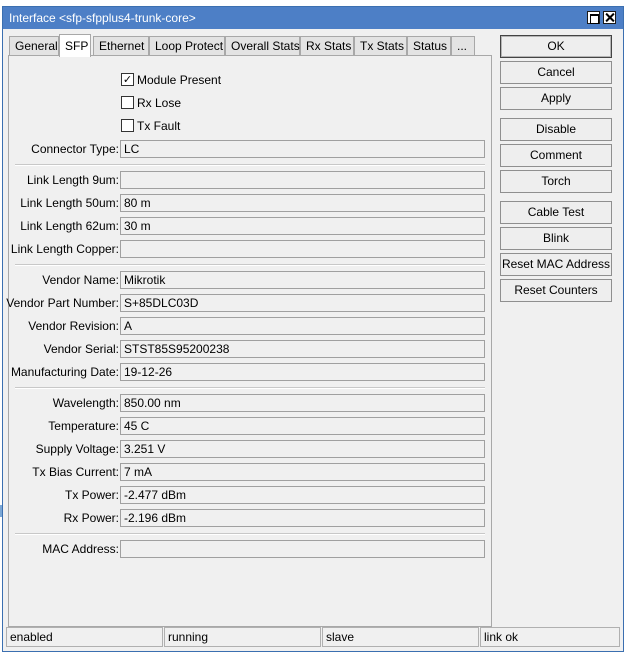 The height and width of the screenshot is (657, 626). Describe the element at coordinates (302, 426) in the screenshot. I see `temperature-field: 45 C` at that location.